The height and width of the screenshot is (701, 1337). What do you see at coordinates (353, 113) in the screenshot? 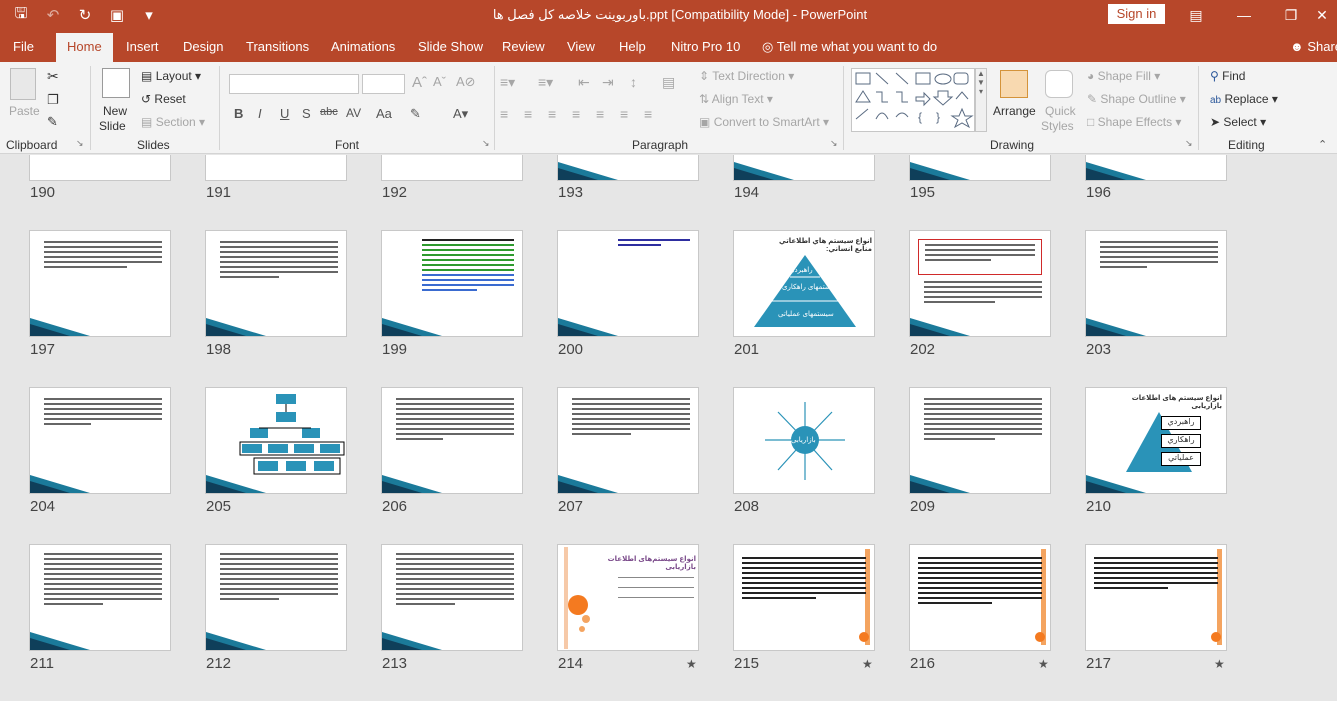
I see `char-spacing-icon: AV` at bounding box center [353, 113].